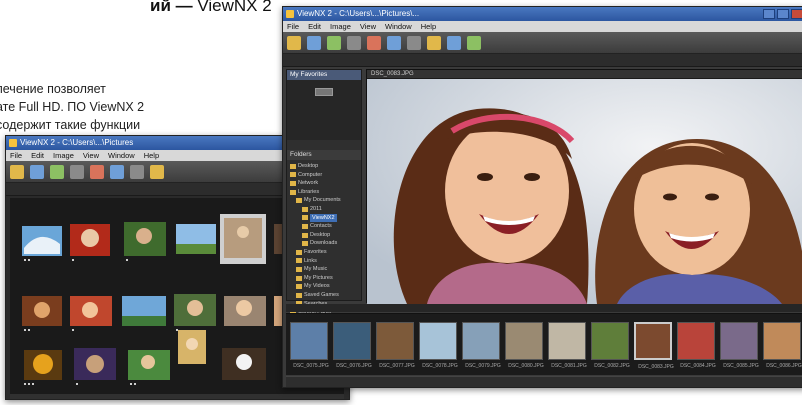  What do you see at coordinates (324, 75) in the screenshot?
I see `favorites-header: My Favorites` at bounding box center [324, 75].